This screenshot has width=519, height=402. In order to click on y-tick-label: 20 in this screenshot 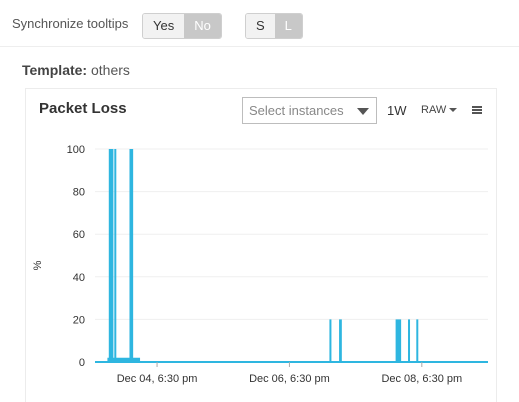, I will do `click(79, 320)`.